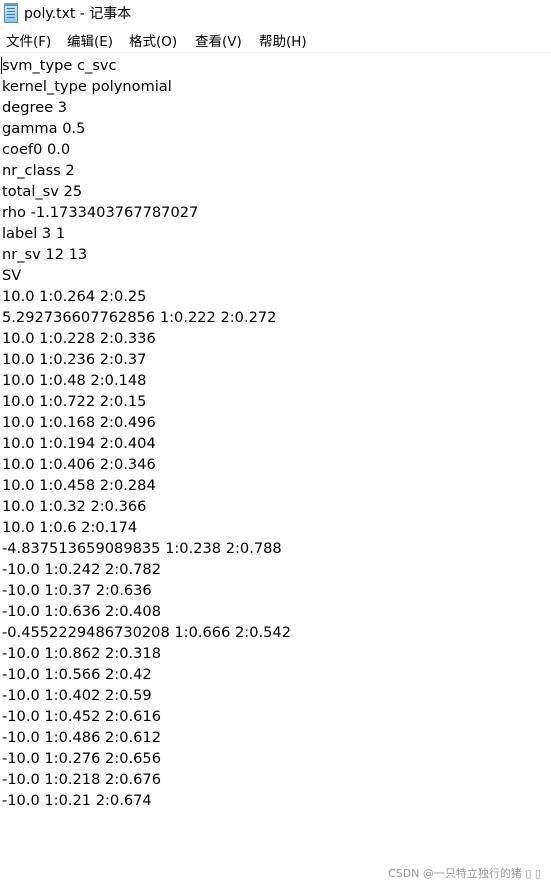 Image resolution: width=551 pixels, height=889 pixels. What do you see at coordinates (142, 548) in the screenshot?
I see `text-line: -4.837513659089835 1:0.238 2:0.788` at bounding box center [142, 548].